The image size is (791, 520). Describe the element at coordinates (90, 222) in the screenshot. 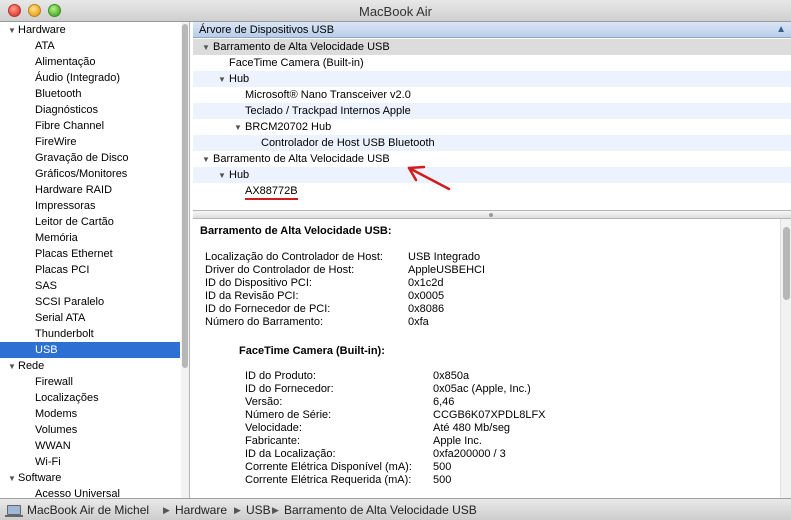

I see `sidebar-item: Leitor de Cartão` at that location.